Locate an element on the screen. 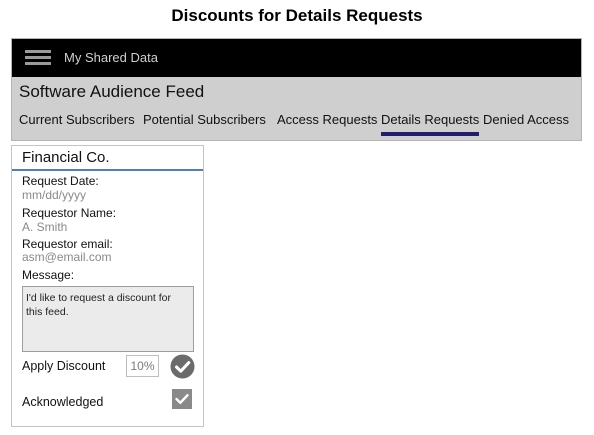 The image size is (594, 435). tab-current-subscribers: Current Subscribers is located at coordinates (77, 119).